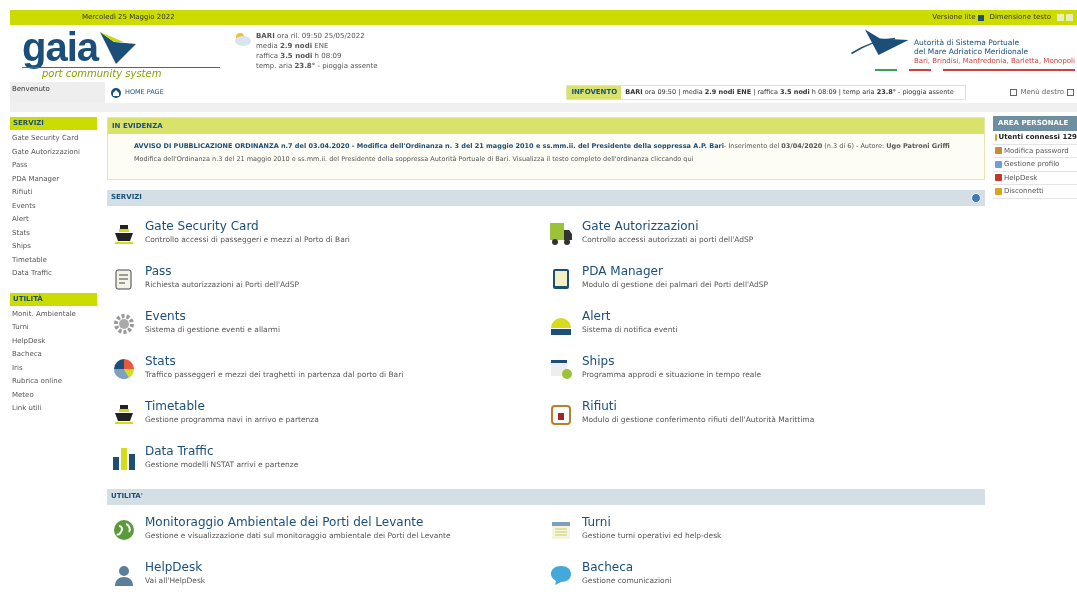 This screenshot has width=1077, height=604. What do you see at coordinates (298, 522) in the screenshot?
I see `service-link: Monitoraggio Ambientale dei Porti del Levante` at bounding box center [298, 522].